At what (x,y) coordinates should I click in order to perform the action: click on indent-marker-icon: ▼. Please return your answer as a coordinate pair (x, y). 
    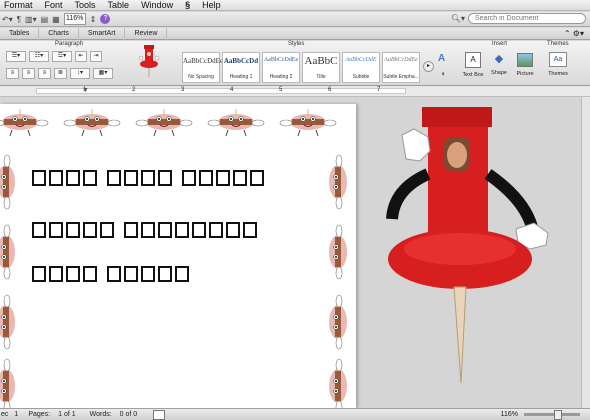
    Looking at the image, I should click on (85, 90).